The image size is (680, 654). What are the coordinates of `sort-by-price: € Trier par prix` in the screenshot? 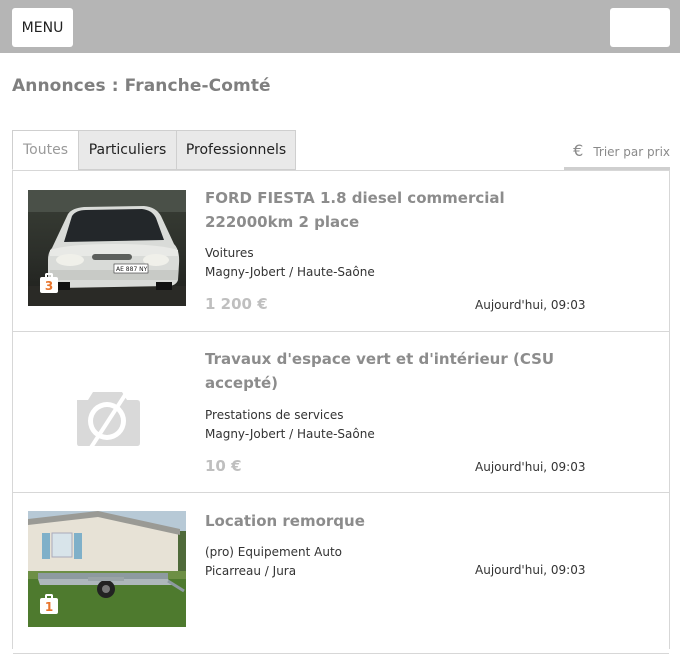 It's located at (617, 155).